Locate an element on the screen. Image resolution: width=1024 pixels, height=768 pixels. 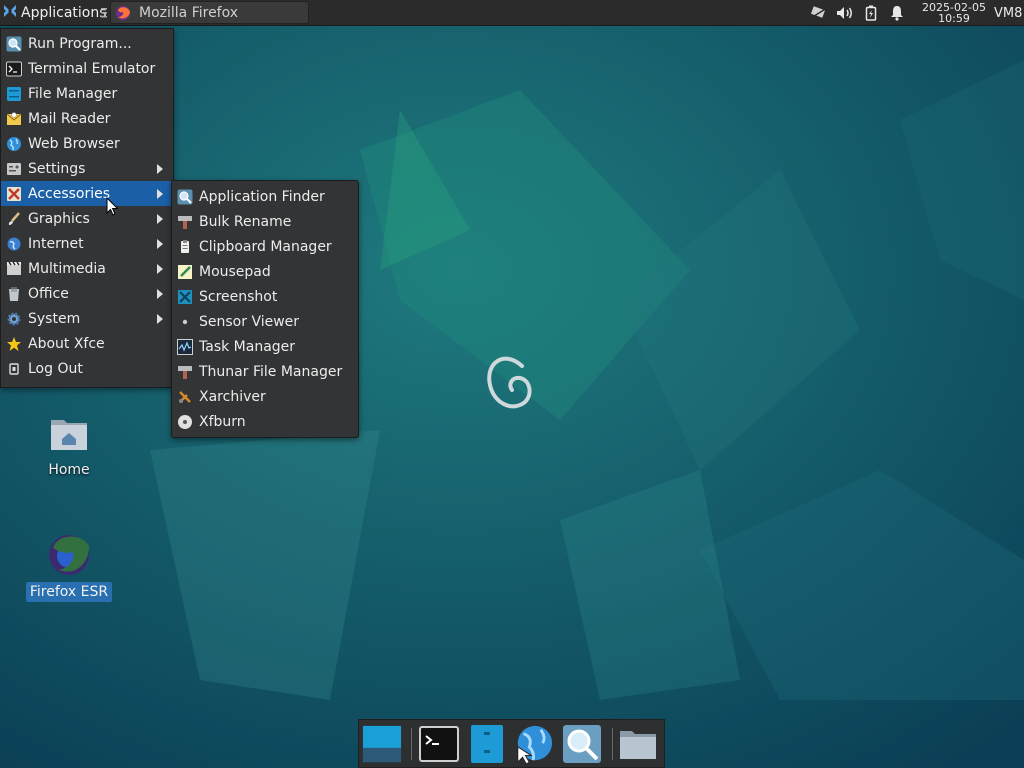
search-icon is located at coordinates (14, 44).